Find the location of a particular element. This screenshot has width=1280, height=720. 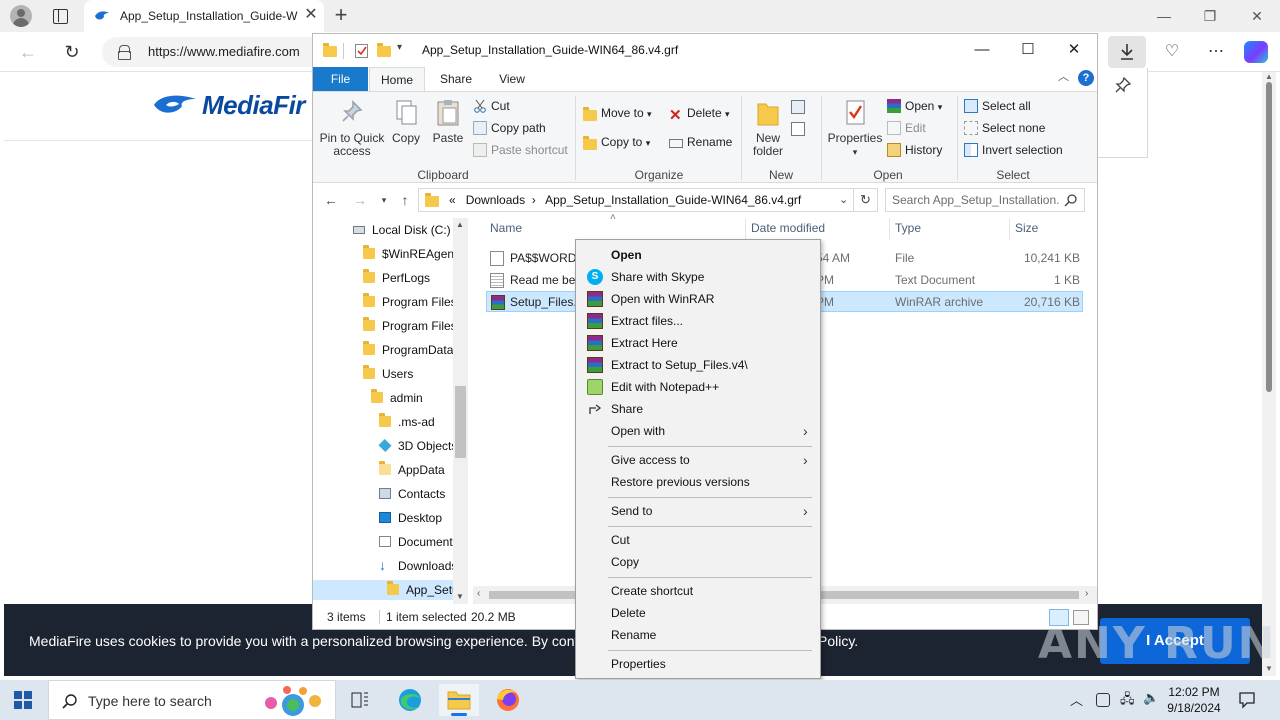

forward-arrow-icon: → is located at coordinates (360, 200).